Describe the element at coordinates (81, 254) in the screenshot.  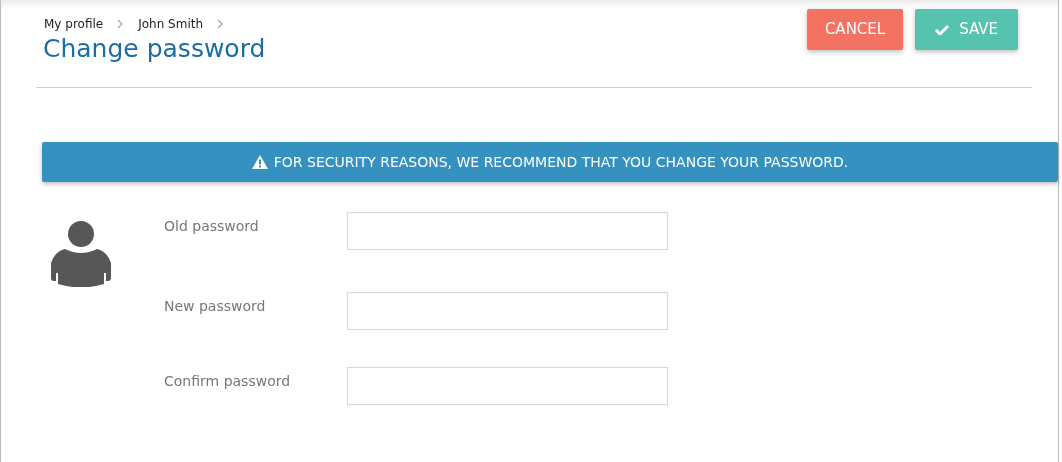
I see `user-avatar-icon` at that location.